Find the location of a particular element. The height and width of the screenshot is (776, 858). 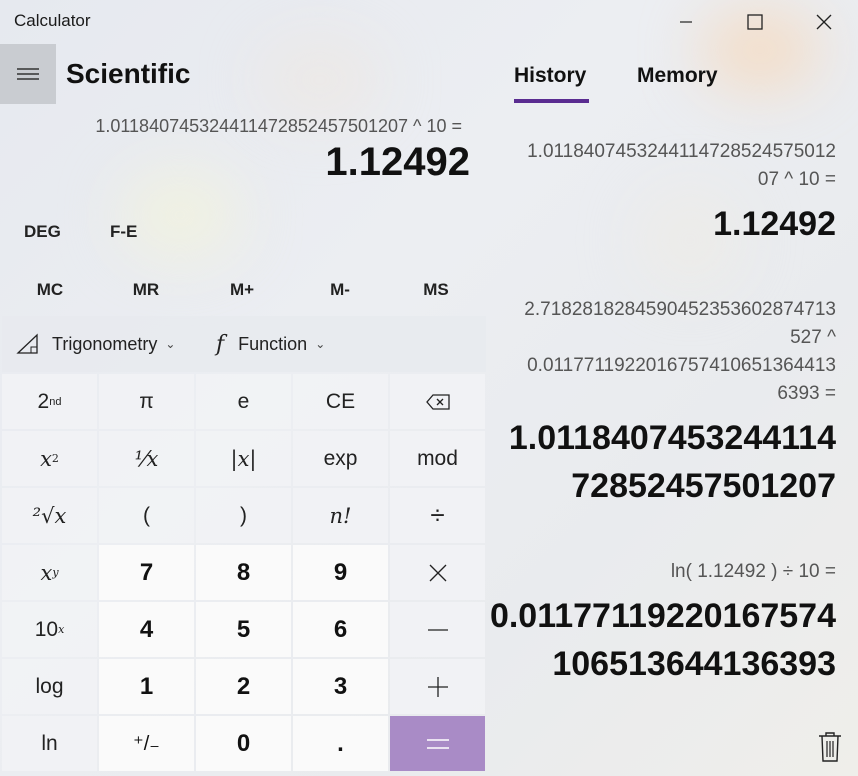

digit-3-button: 3 is located at coordinates (340, 686).